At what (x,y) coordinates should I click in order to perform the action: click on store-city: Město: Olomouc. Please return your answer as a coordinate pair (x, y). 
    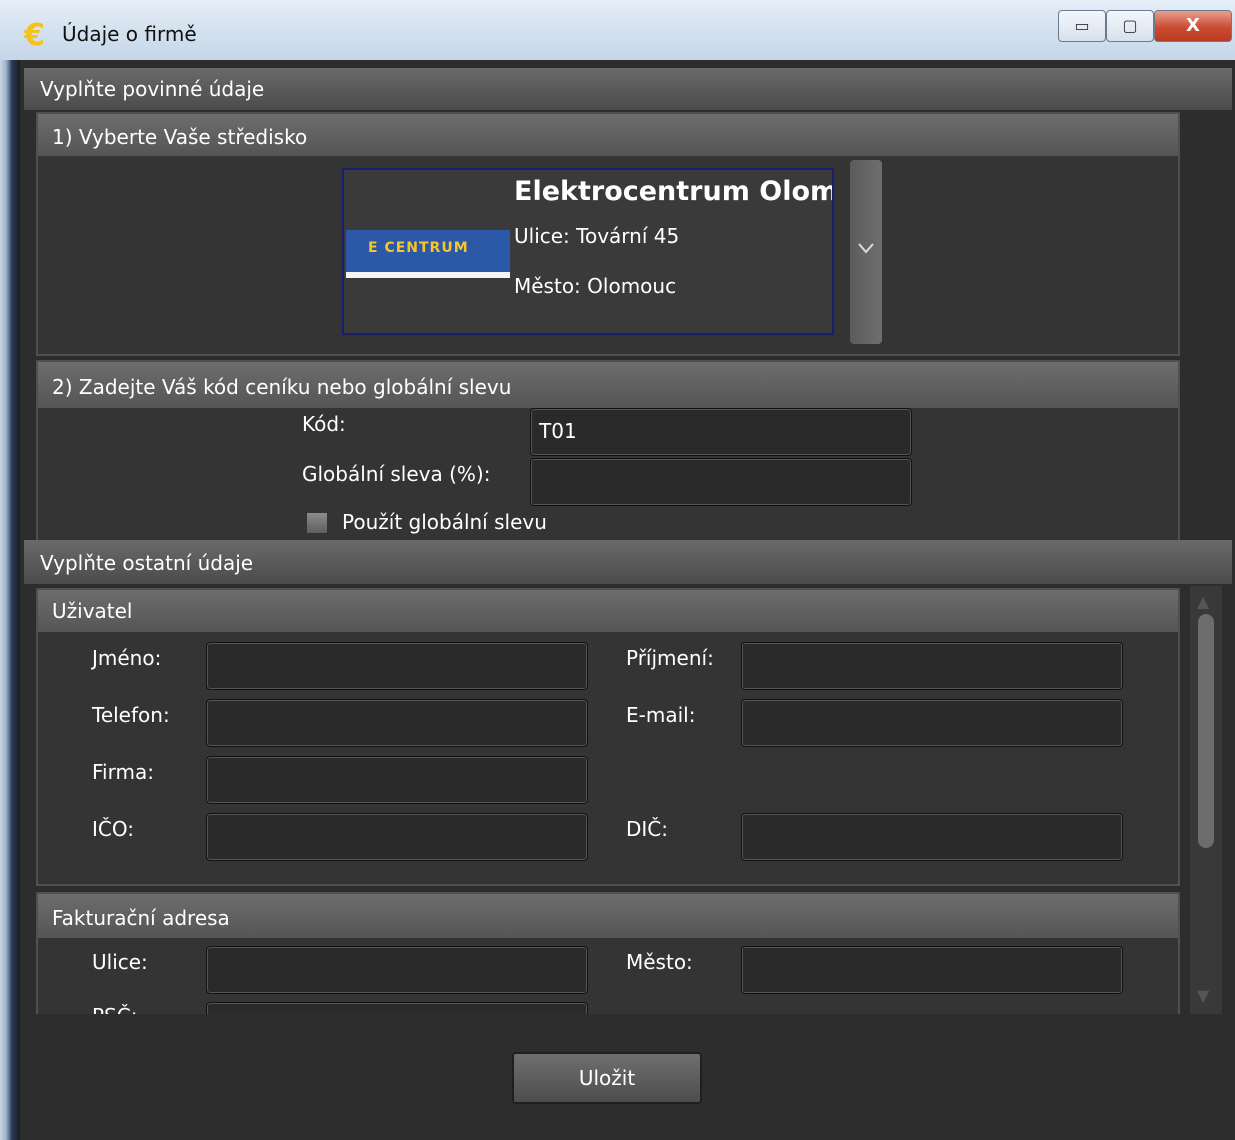
    Looking at the image, I should click on (595, 286).